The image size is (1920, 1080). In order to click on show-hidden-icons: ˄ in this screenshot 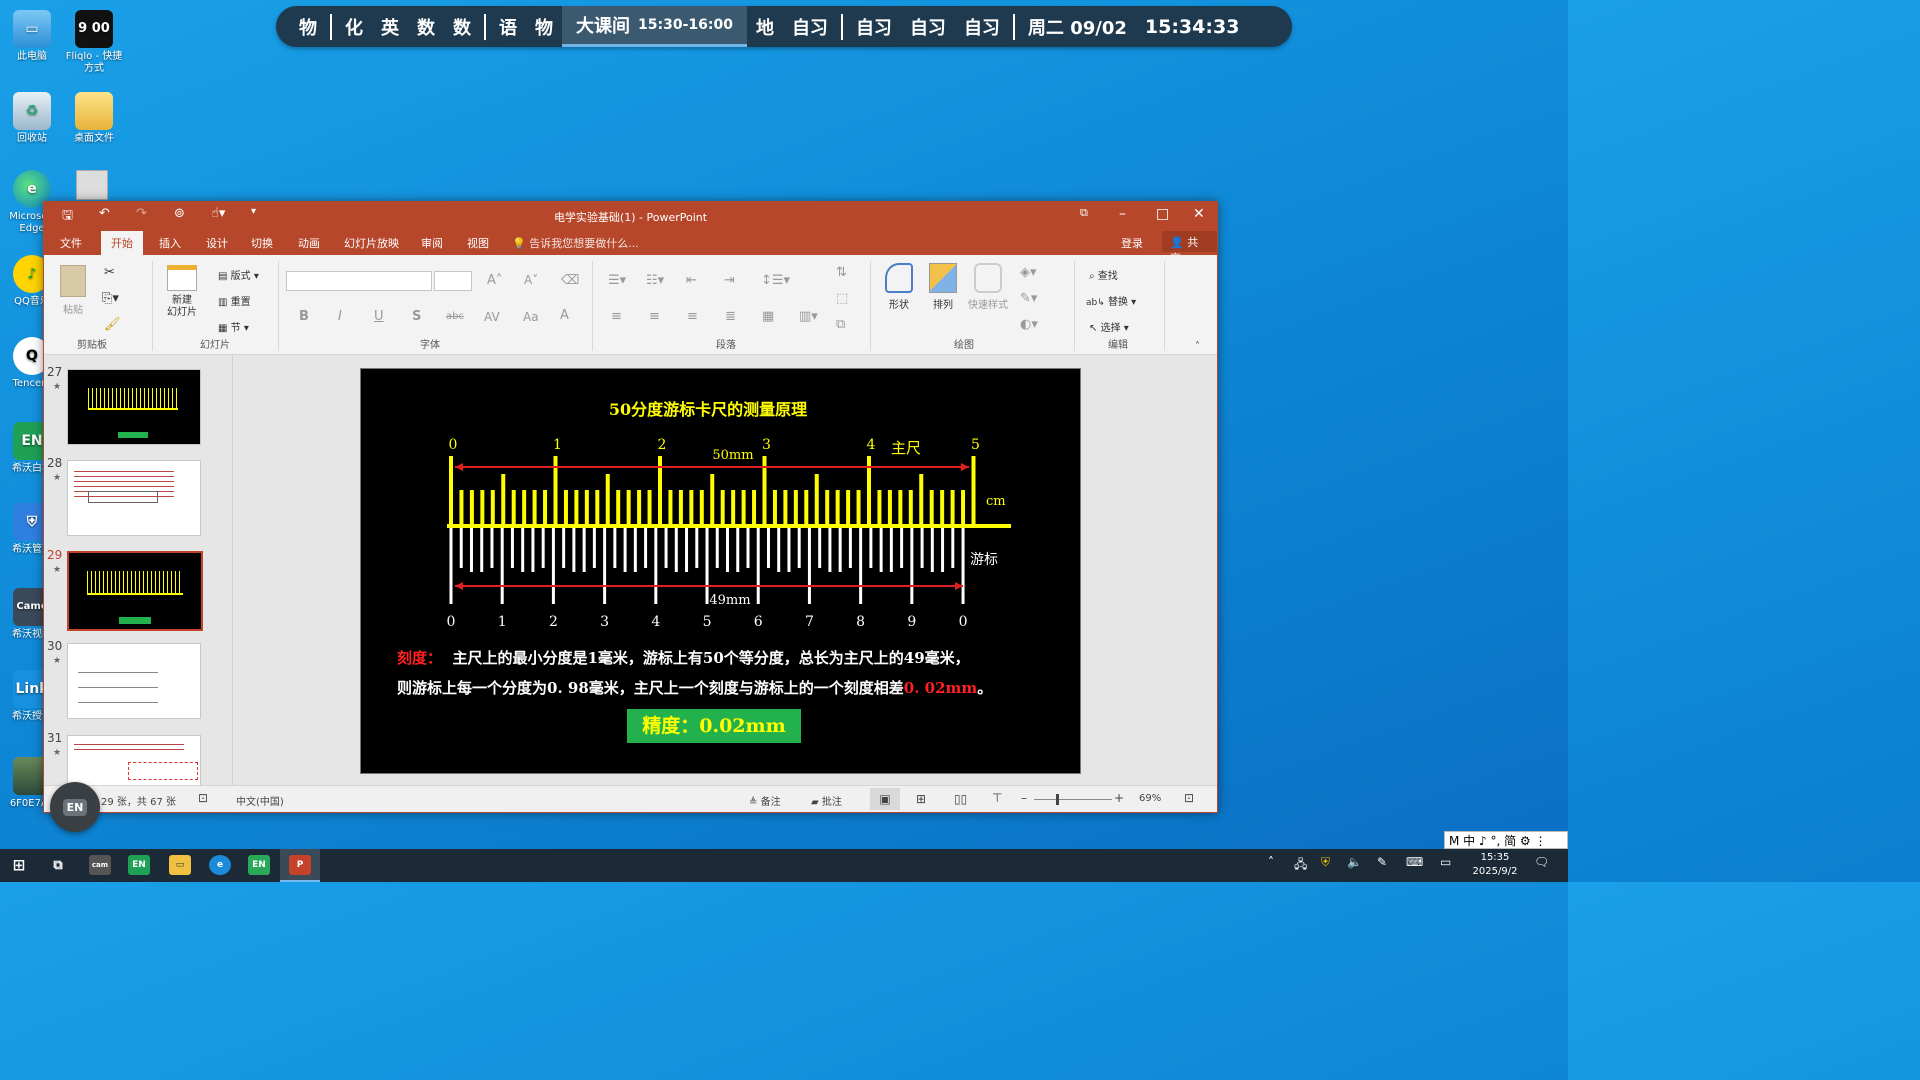, I will do `click(1271, 862)`.